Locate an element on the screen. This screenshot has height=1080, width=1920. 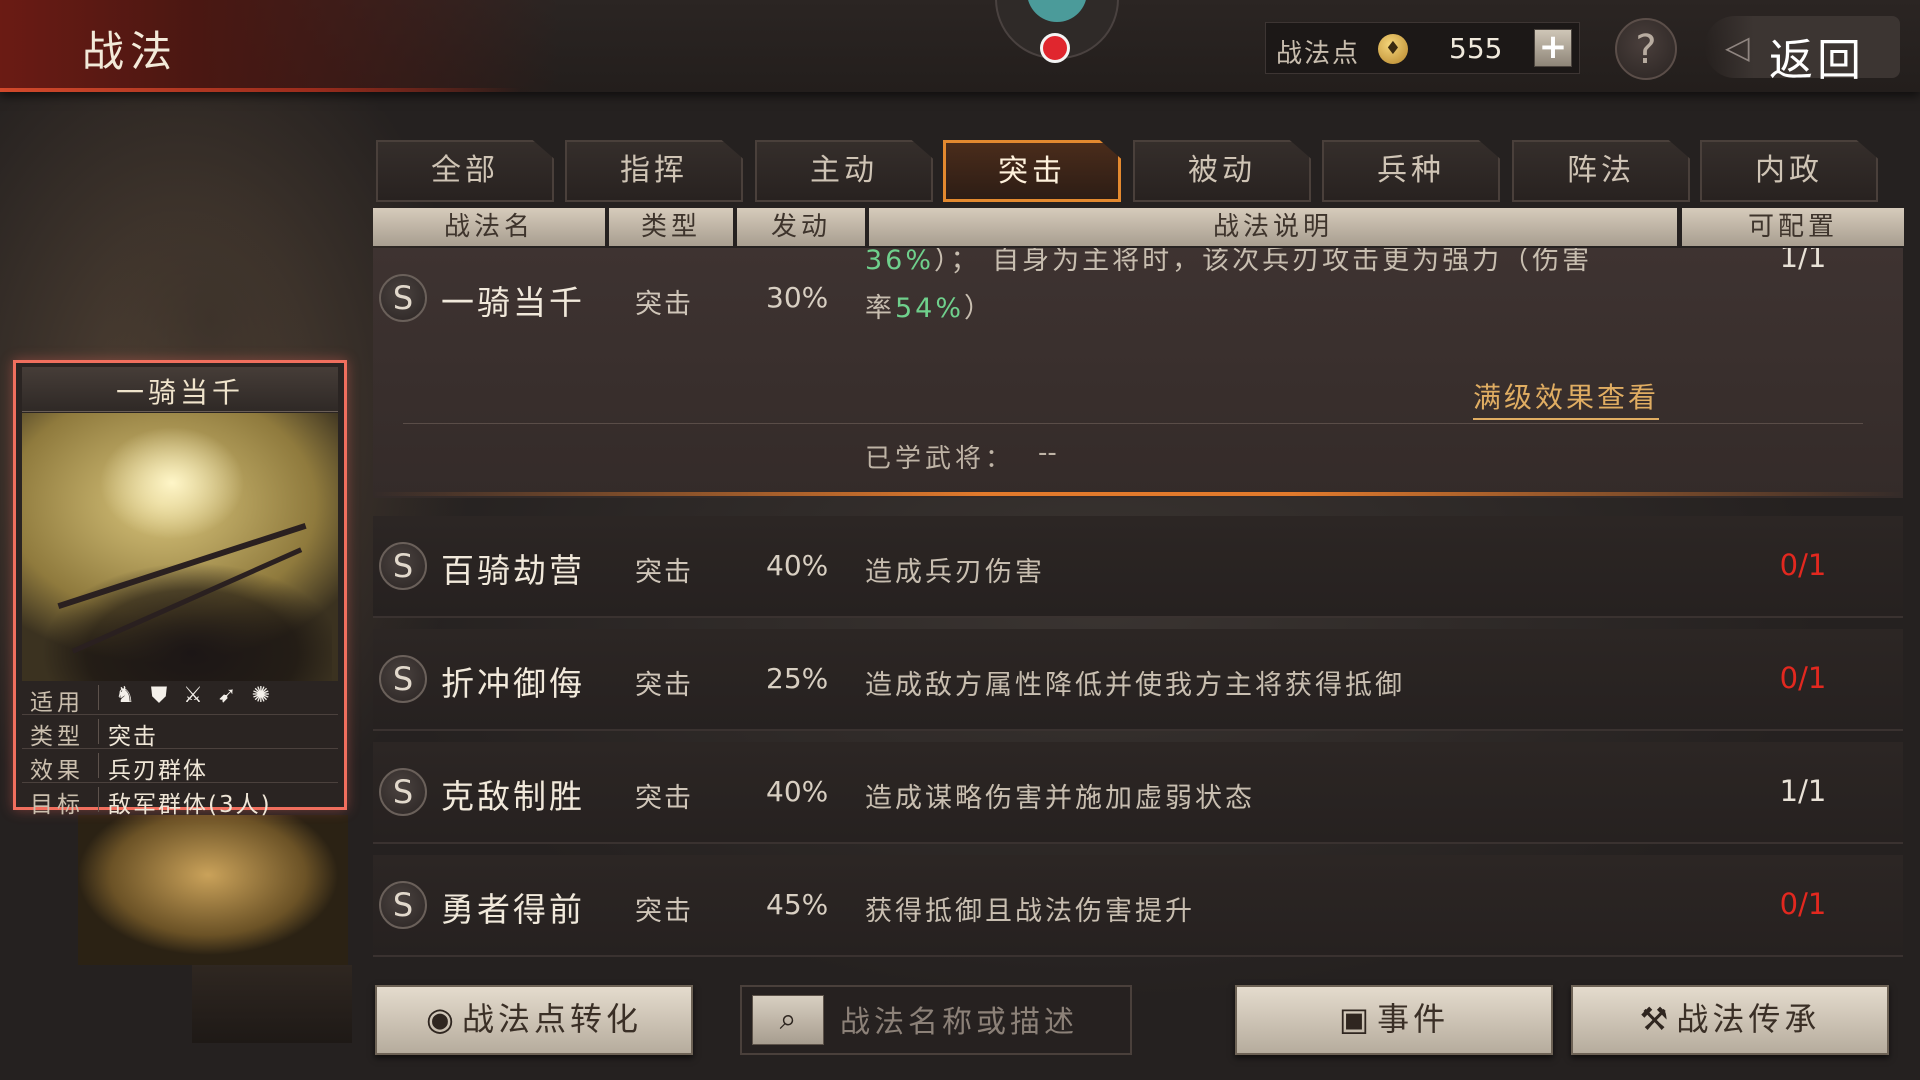
skill-name: 百骑劫营 is located at coordinates (513, 570).